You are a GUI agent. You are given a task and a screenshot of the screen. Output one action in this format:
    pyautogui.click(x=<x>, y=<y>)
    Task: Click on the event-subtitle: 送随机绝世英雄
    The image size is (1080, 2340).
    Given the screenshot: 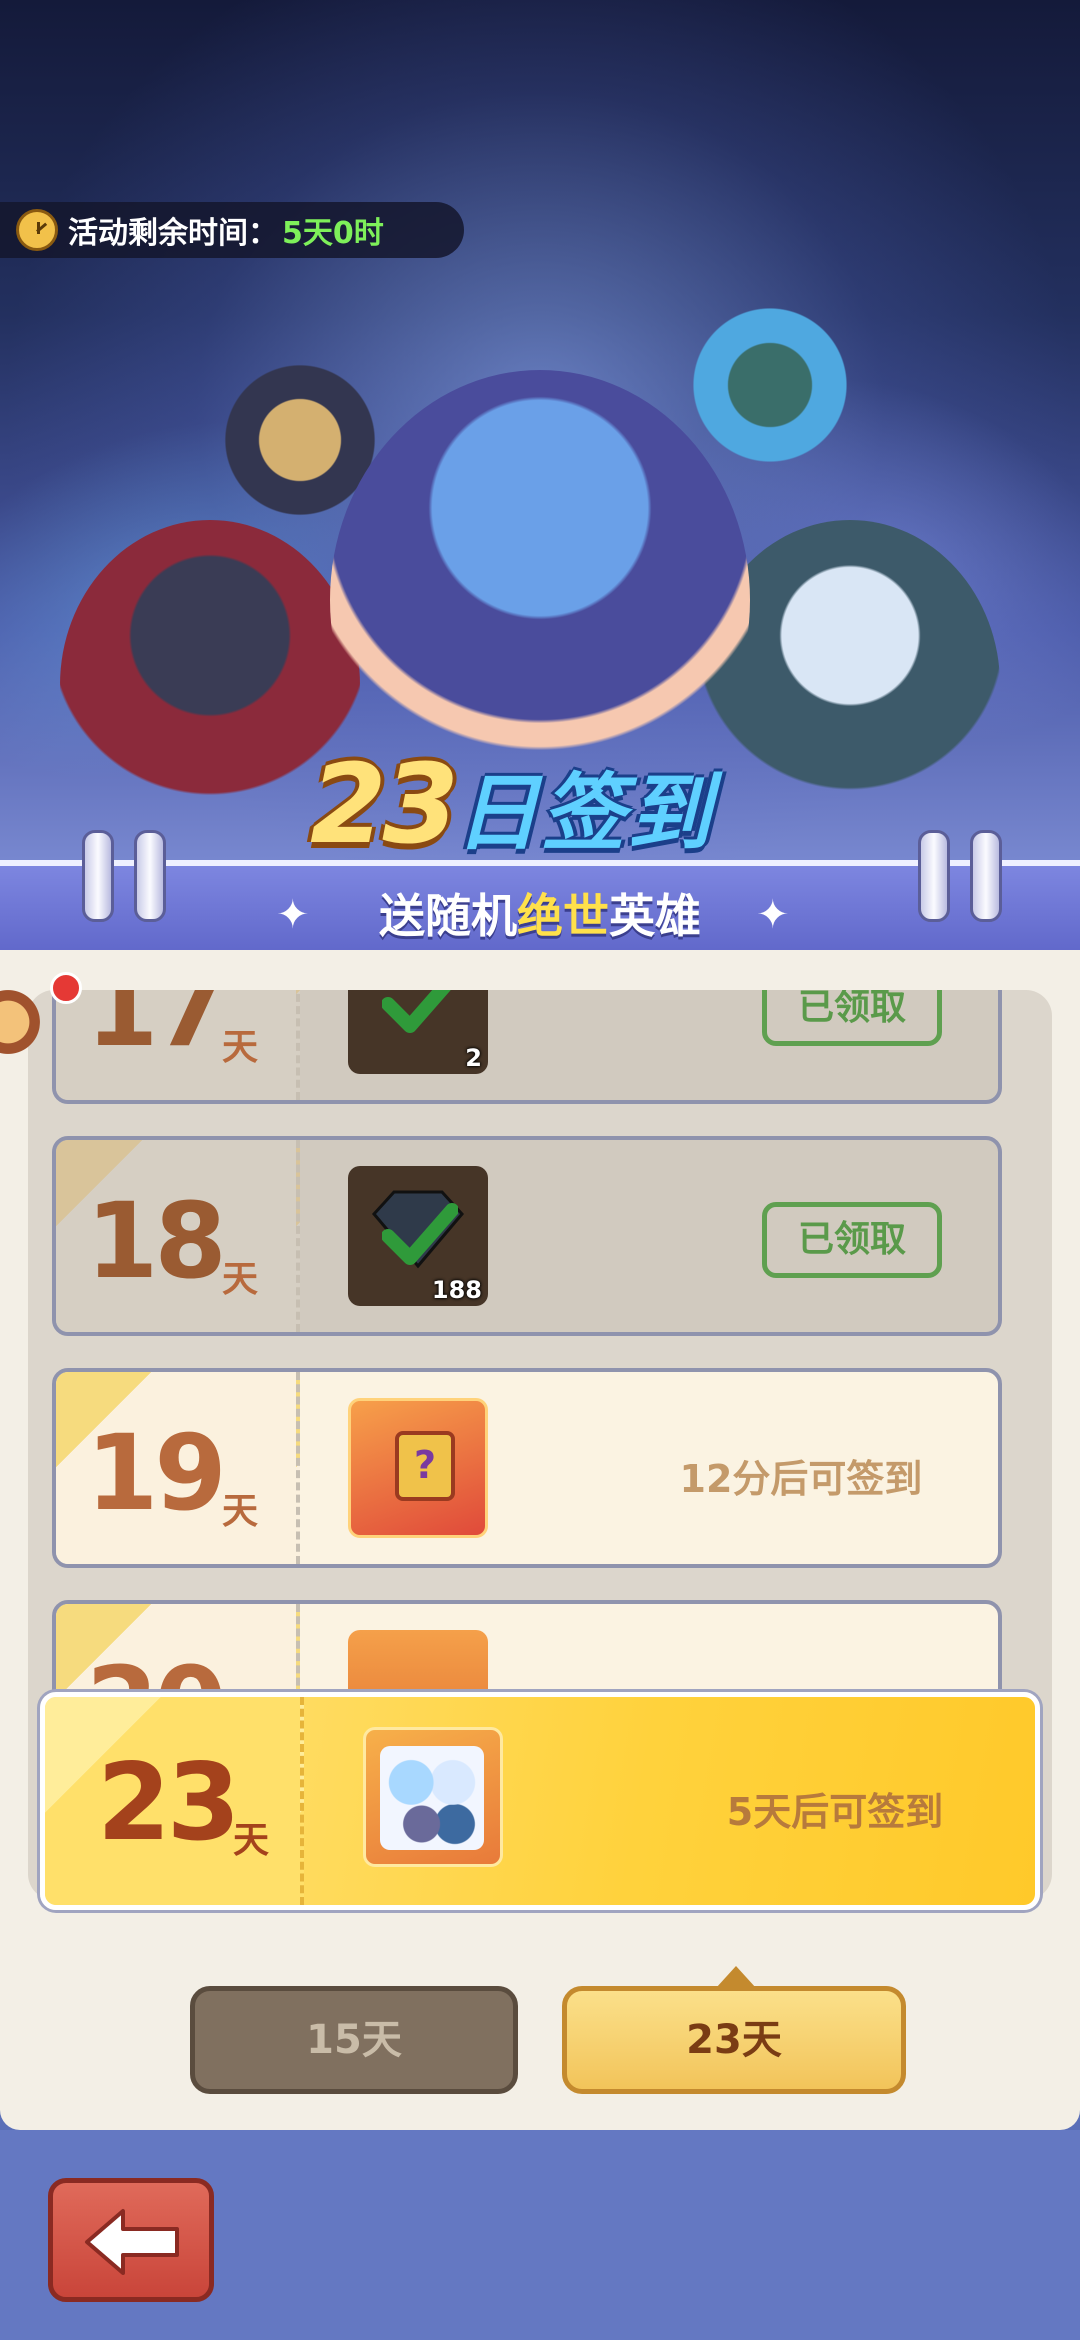 What is the action you would take?
    pyautogui.click(x=540, y=913)
    